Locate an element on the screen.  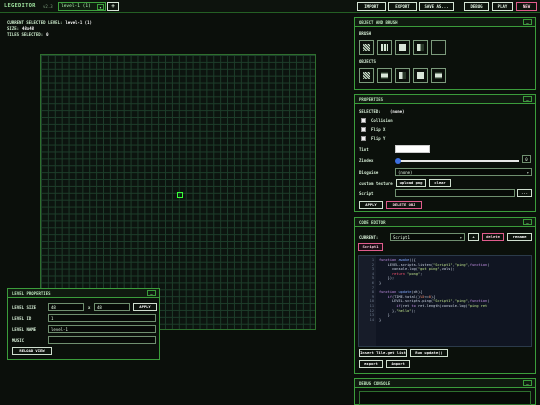
level-name-label: LEVEL NAME is located at coordinates (24, 329).